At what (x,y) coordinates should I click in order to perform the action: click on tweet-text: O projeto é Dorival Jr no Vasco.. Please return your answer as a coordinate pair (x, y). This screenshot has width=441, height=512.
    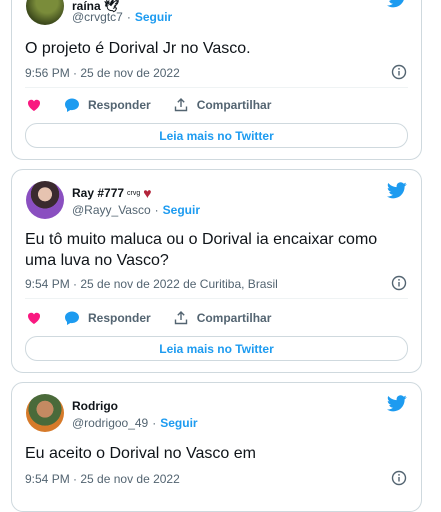
    Looking at the image, I should click on (138, 48).